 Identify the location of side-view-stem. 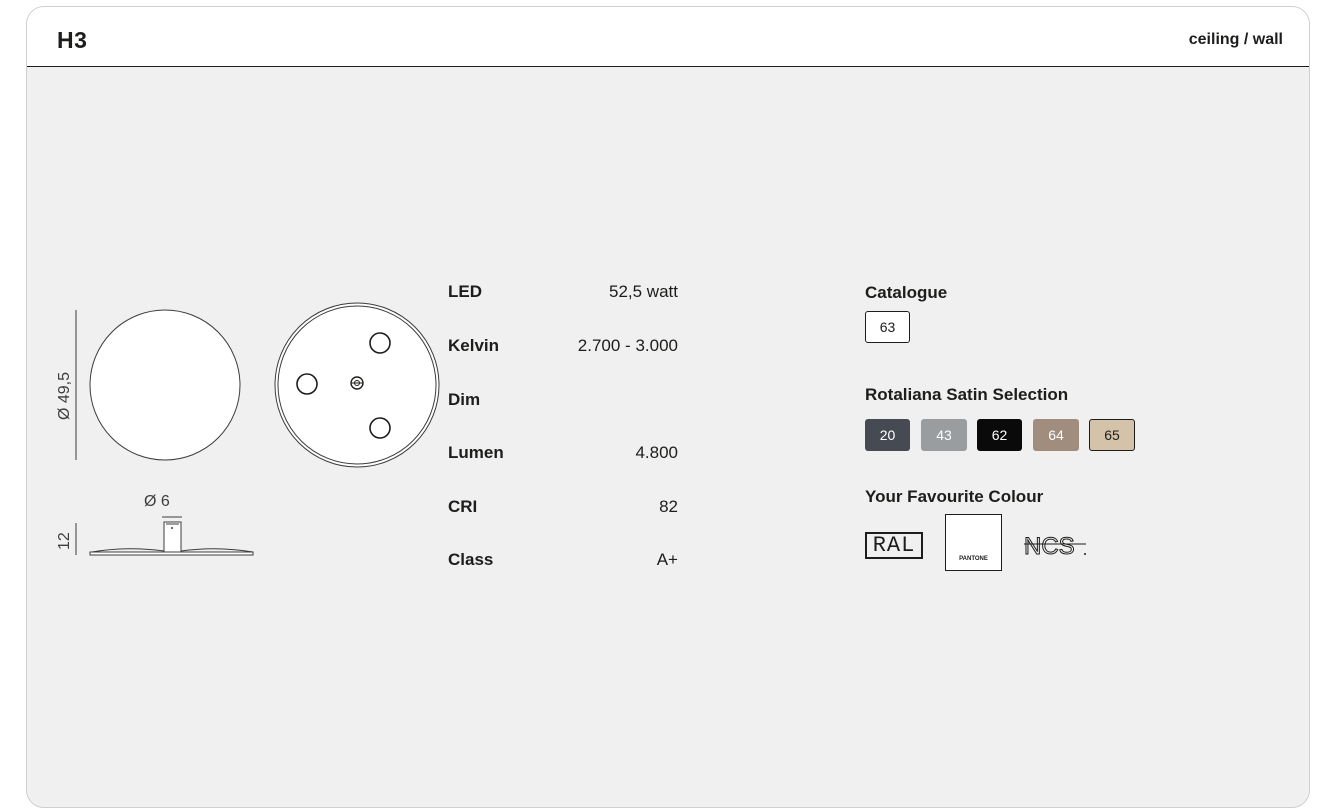
(172, 537).